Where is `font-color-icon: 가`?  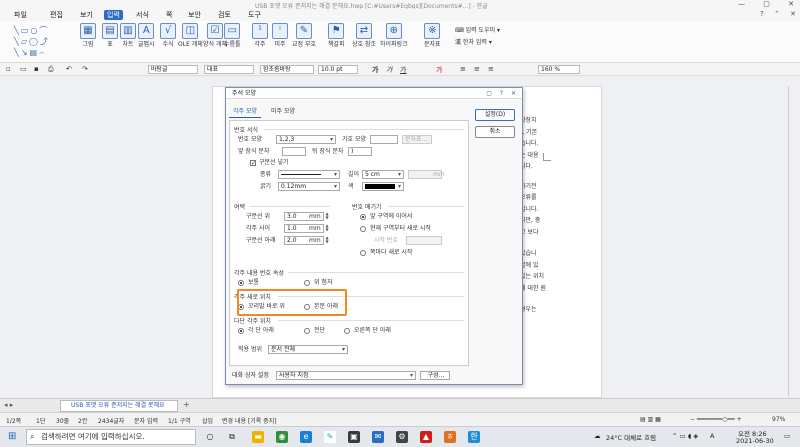 font-color-icon: 가 is located at coordinates (439, 70).